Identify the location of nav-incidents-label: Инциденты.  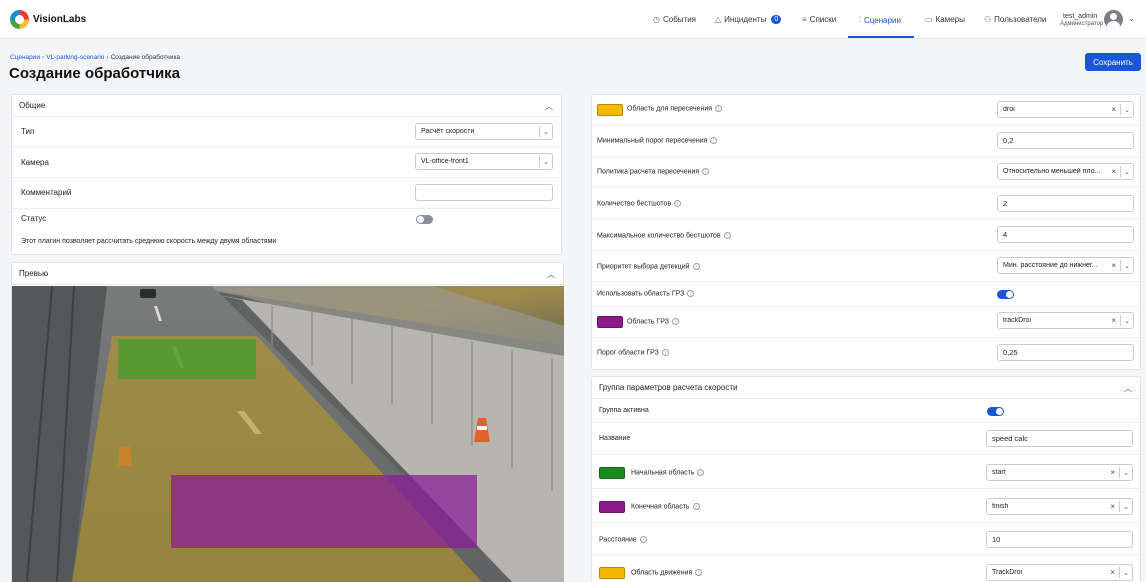
(745, 19).